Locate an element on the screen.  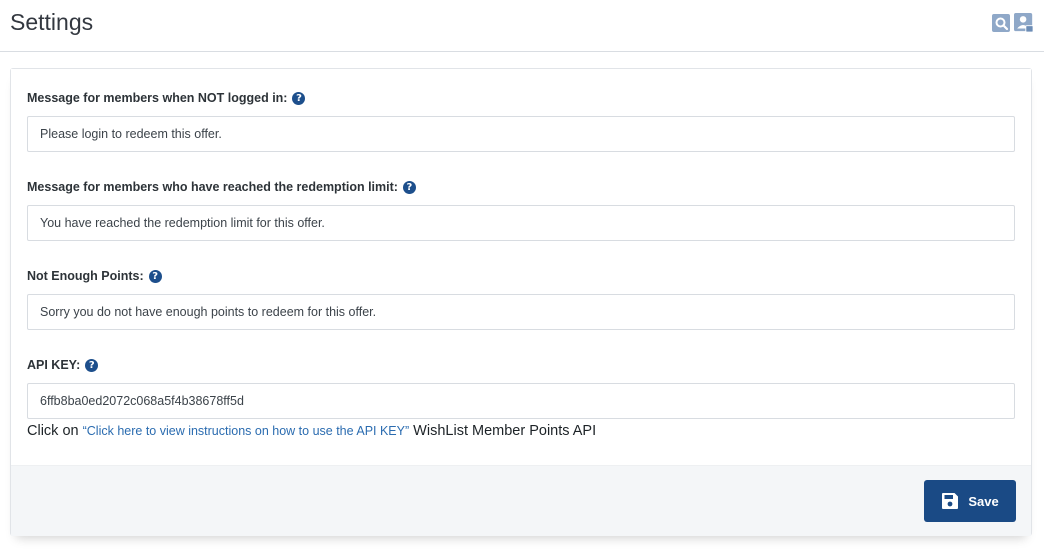
panel-footer: Save is located at coordinates (521, 500).